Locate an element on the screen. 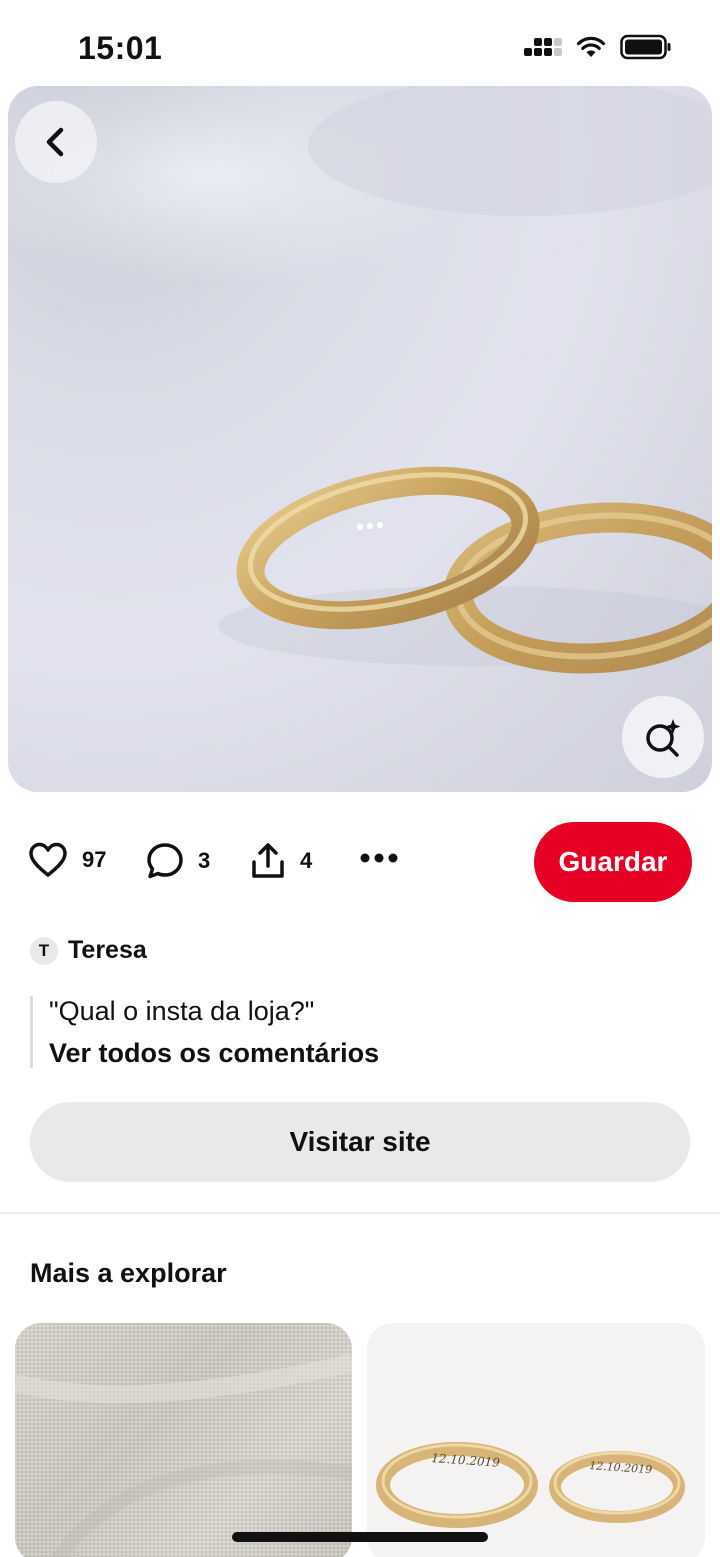 Image resolution: width=720 pixels, height=1557 pixels. share-action: 4 is located at coordinates (281, 861).